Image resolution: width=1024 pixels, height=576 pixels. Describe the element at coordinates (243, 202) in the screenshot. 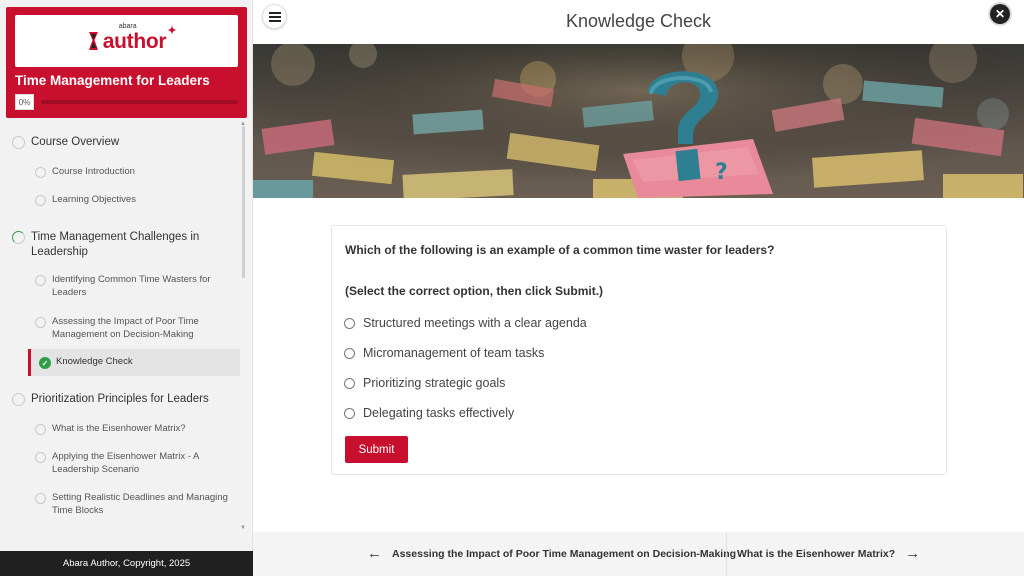

I see `sidebar-scrollbar-thumb` at that location.